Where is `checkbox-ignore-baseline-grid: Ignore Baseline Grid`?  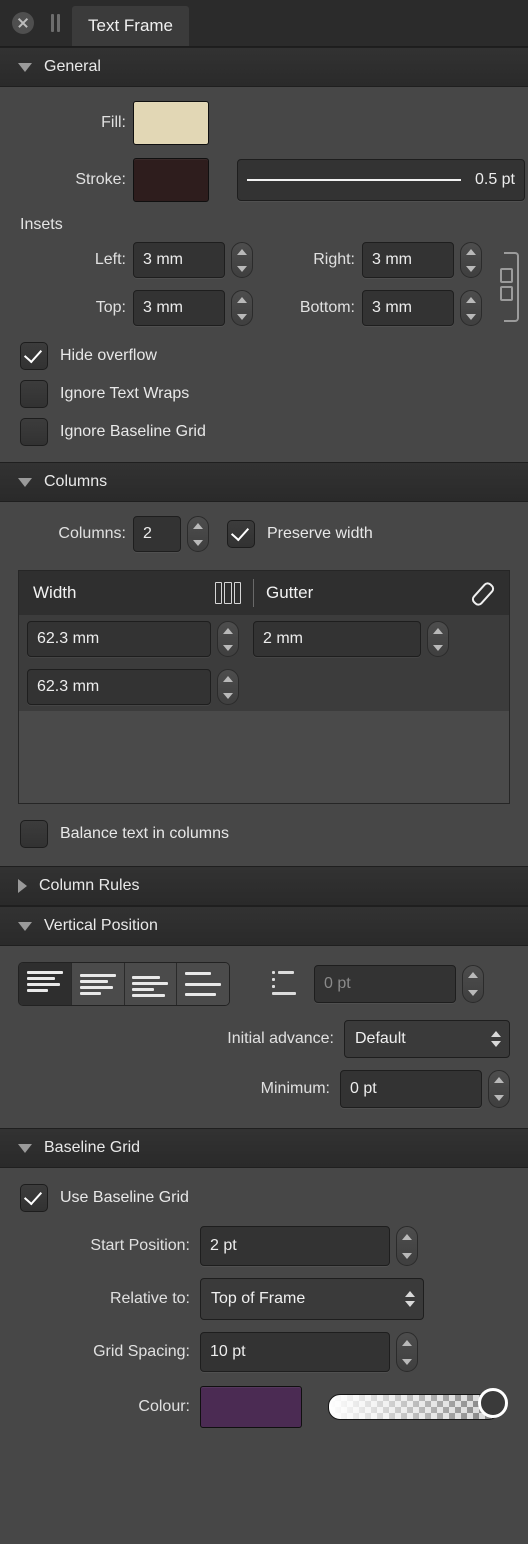 checkbox-ignore-baseline-grid: Ignore Baseline Grid is located at coordinates (274, 432).